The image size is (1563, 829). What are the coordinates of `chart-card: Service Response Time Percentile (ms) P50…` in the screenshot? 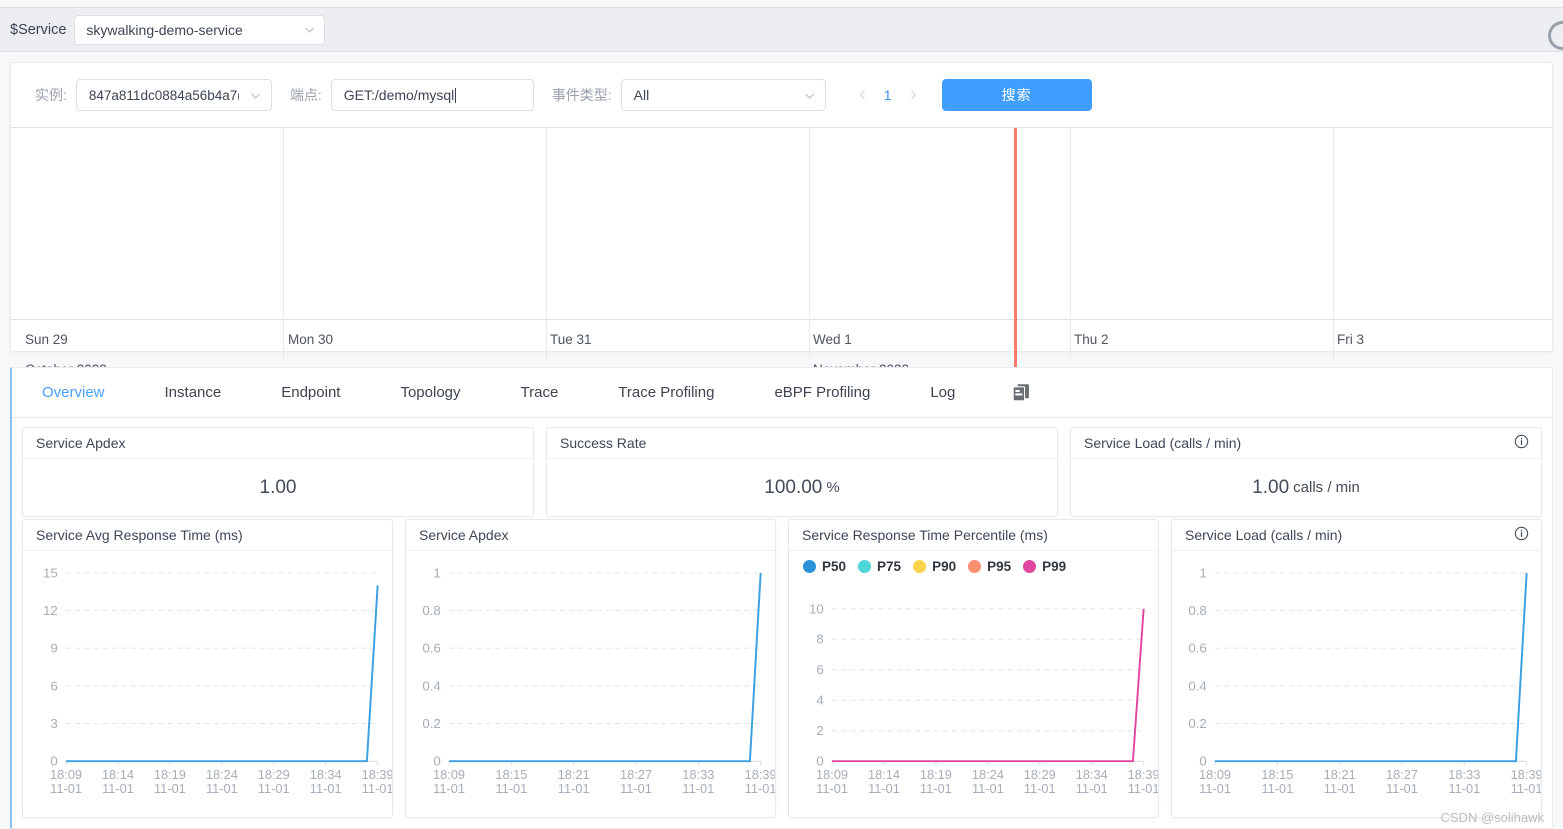 It's located at (973, 668).